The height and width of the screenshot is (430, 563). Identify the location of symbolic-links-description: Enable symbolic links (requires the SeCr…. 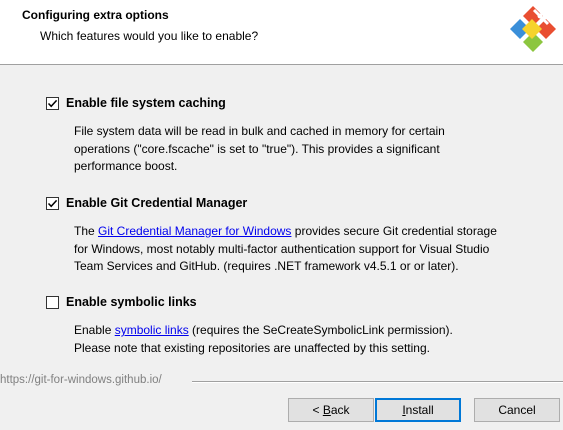
(309, 339).